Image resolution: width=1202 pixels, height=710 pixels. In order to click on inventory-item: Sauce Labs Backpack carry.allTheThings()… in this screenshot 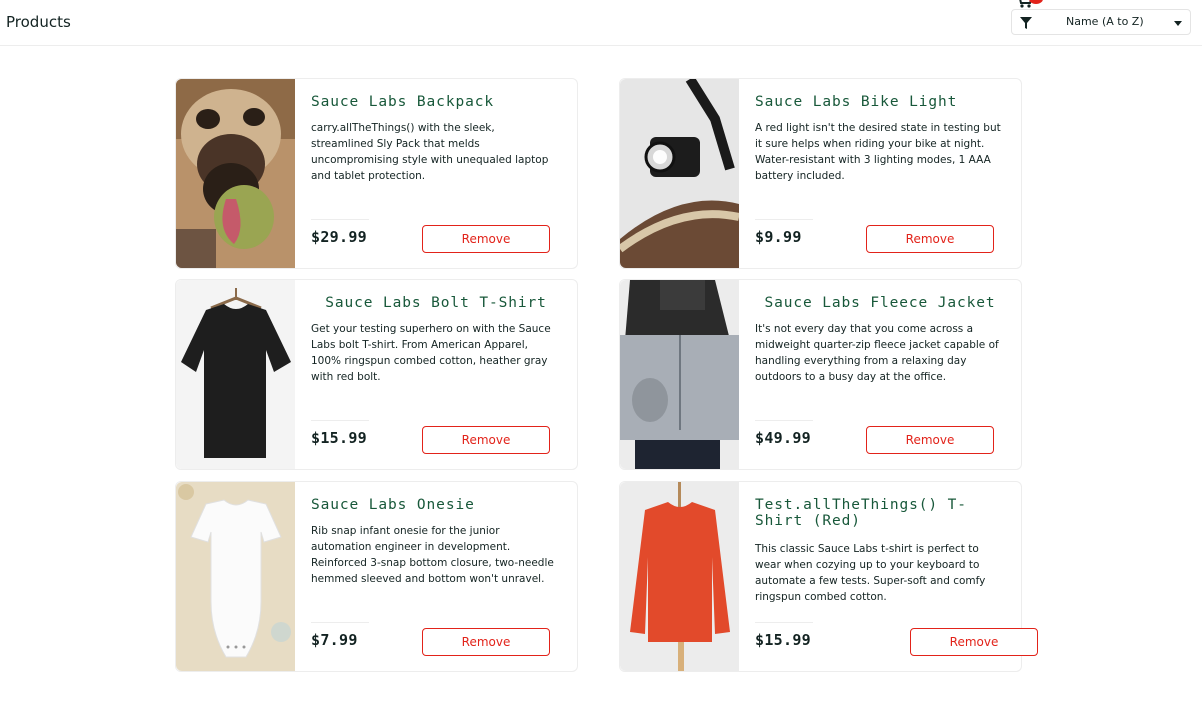, I will do `click(376, 173)`.